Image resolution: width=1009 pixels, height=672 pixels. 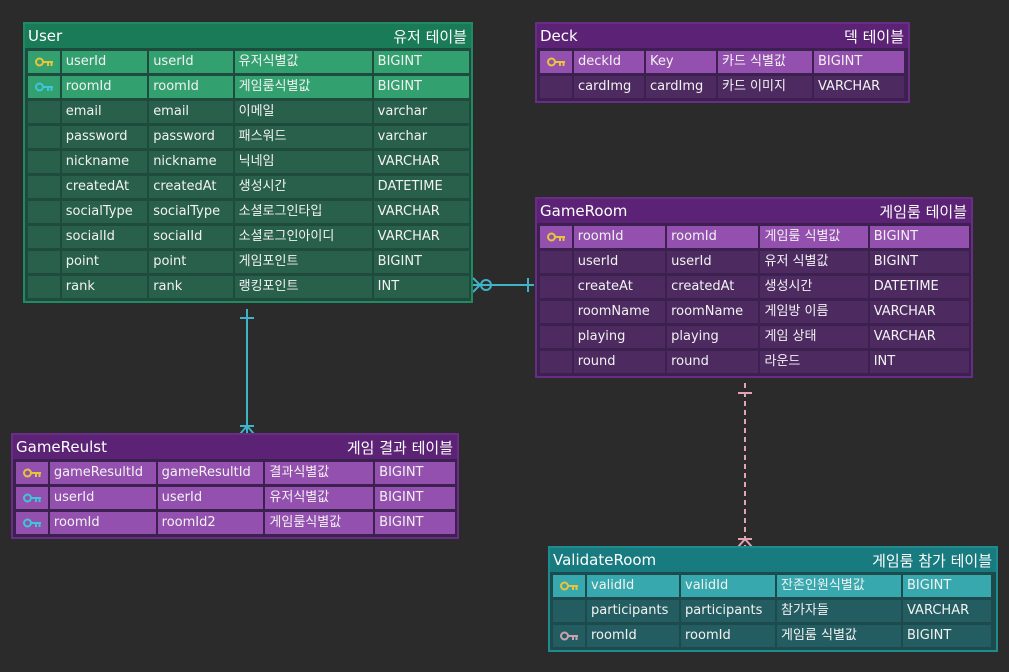 I want to click on column-name: socialType, so click(x=104, y=212).